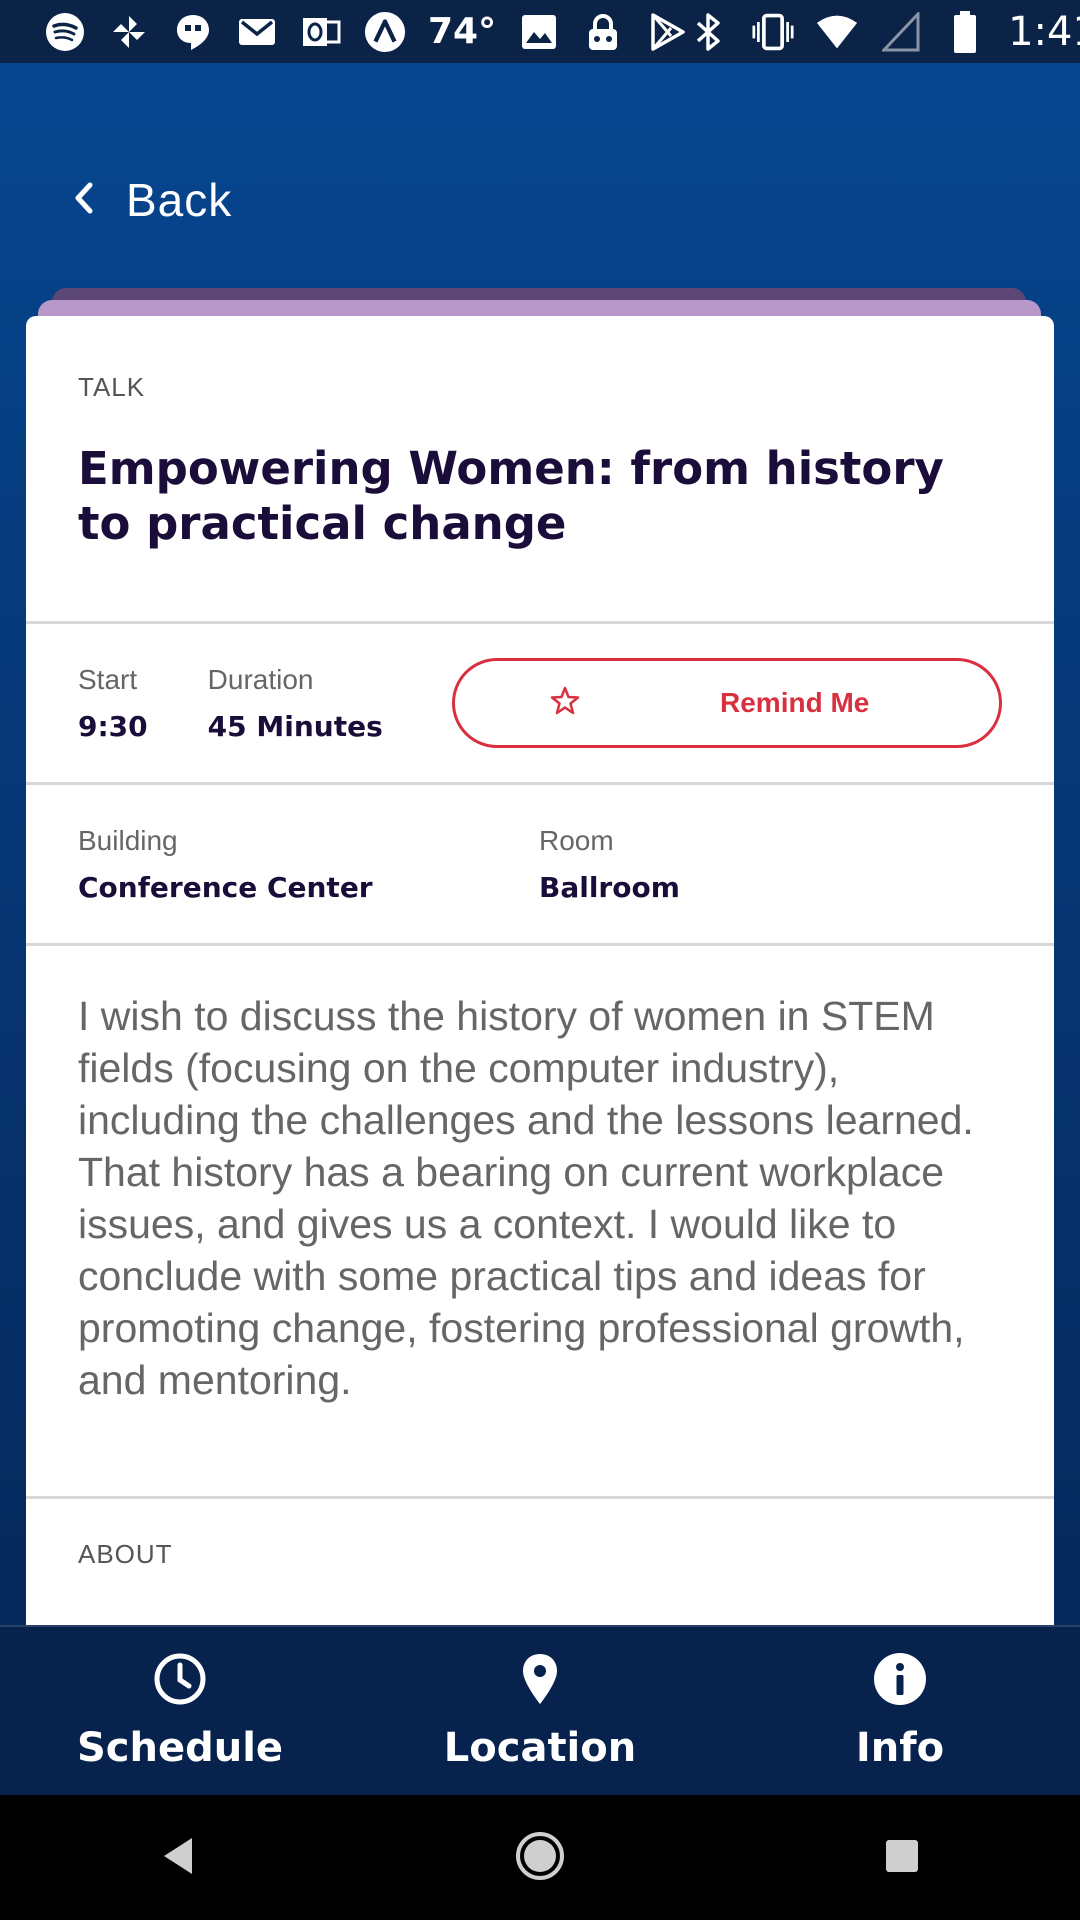 The image size is (1080, 1920). I want to click on signal-icon, so click(901, 32).